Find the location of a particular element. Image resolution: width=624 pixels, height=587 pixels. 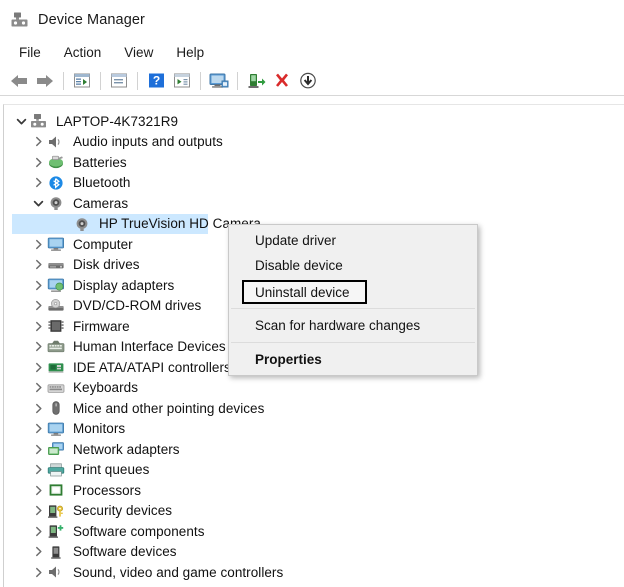

tree-item: Network adapters is located at coordinates (314, 449).